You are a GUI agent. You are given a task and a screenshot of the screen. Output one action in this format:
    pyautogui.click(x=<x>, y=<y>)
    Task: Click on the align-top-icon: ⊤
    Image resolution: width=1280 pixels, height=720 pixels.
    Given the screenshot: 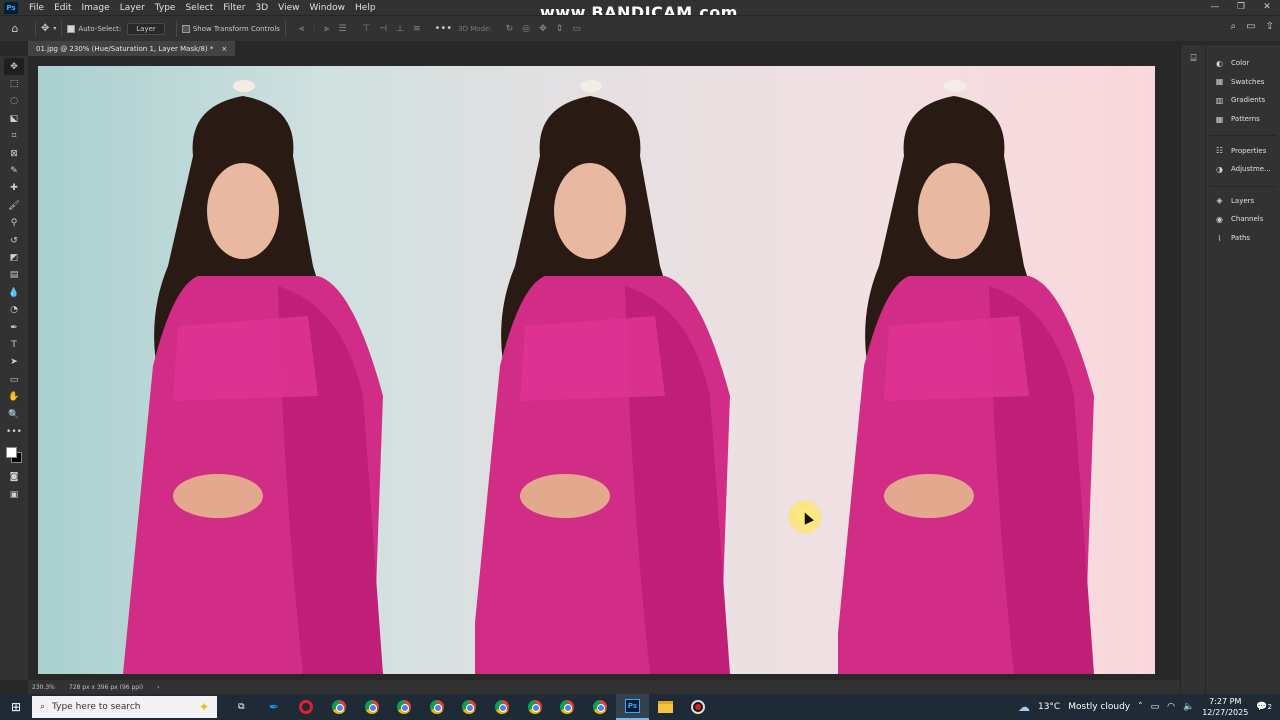 What is the action you would take?
    pyautogui.click(x=366, y=29)
    